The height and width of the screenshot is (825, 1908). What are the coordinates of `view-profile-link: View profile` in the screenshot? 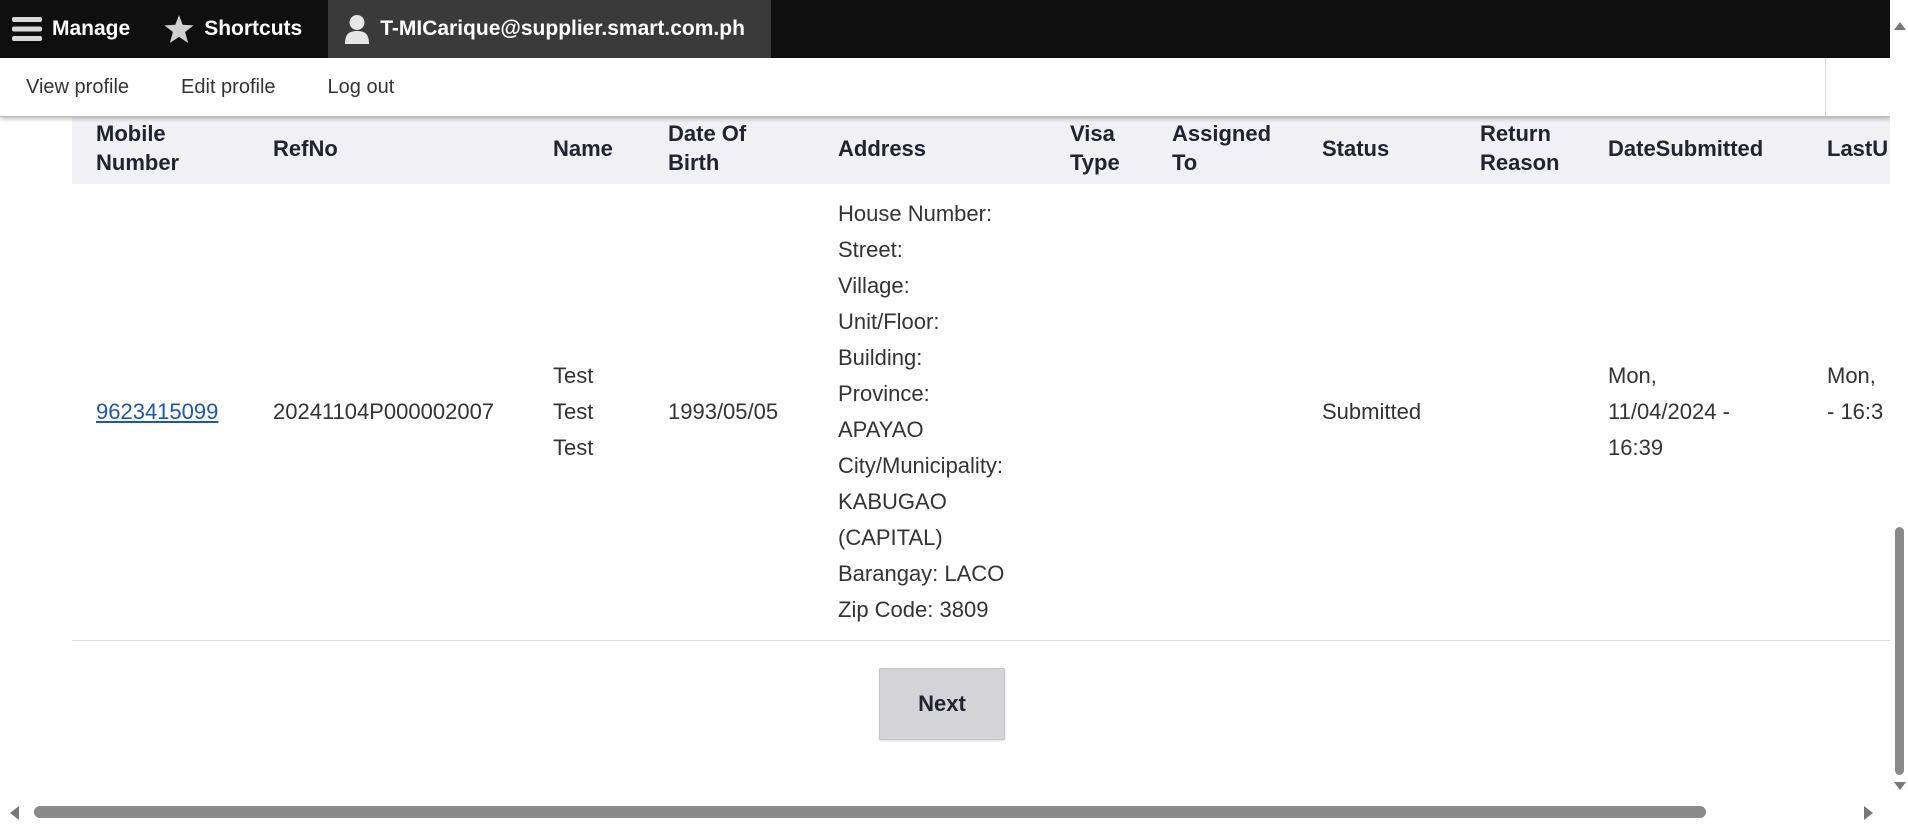 It's located at (77, 87).